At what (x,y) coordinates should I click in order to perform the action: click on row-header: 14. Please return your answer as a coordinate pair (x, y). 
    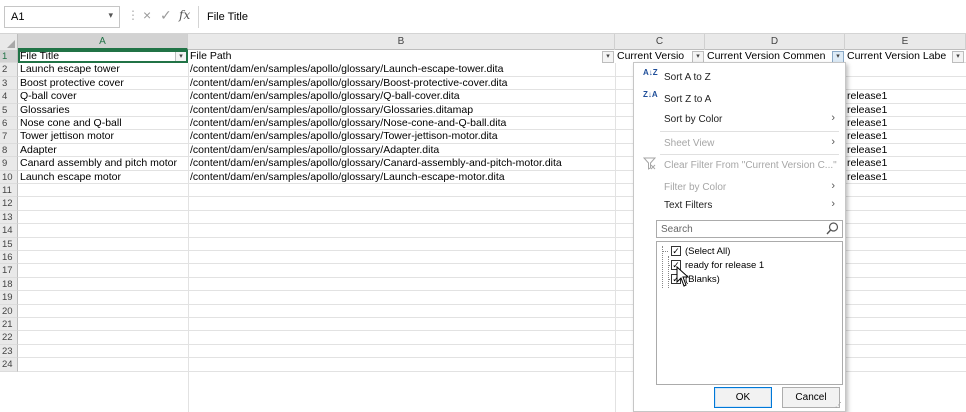
    Looking at the image, I should click on (9, 231).